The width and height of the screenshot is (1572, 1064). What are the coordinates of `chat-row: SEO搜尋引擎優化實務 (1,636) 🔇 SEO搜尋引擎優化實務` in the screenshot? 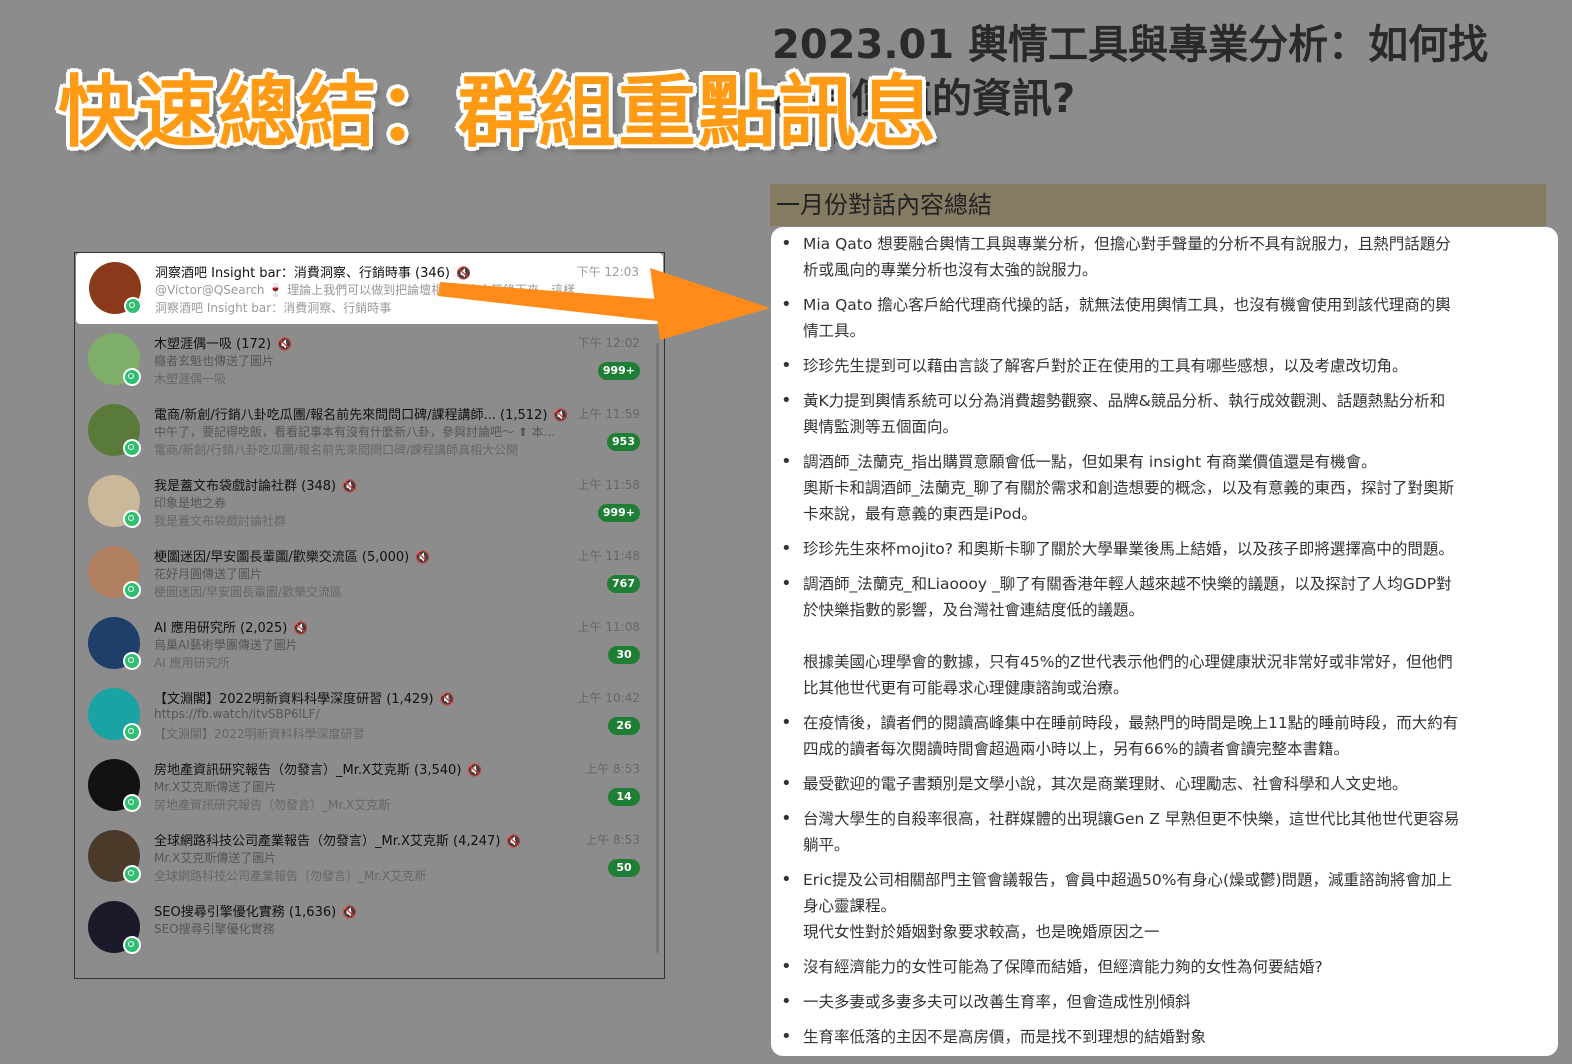 It's located at (369, 927).